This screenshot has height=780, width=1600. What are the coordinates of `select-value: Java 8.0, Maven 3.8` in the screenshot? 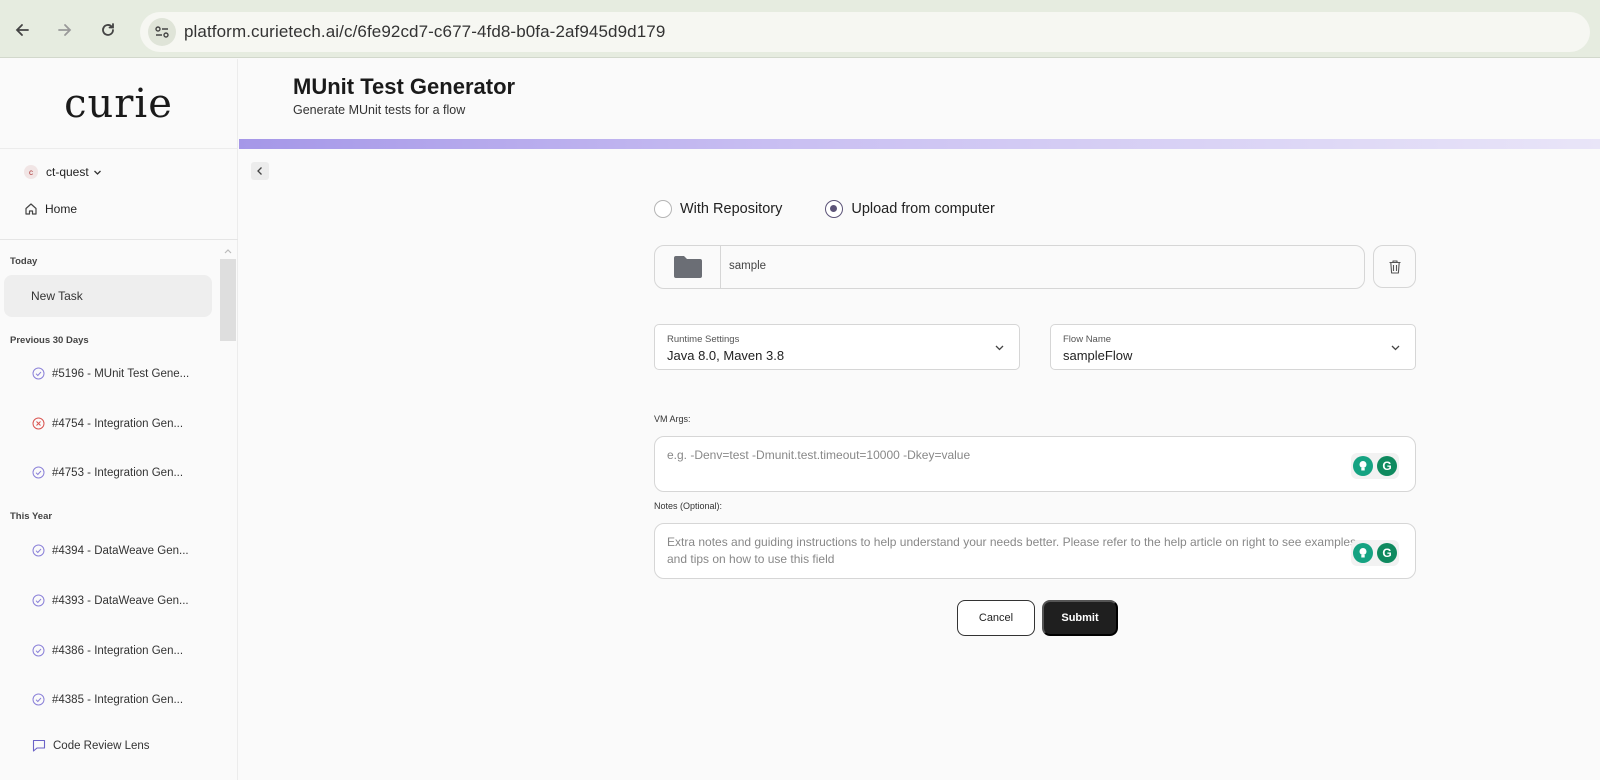 It's located at (726, 355).